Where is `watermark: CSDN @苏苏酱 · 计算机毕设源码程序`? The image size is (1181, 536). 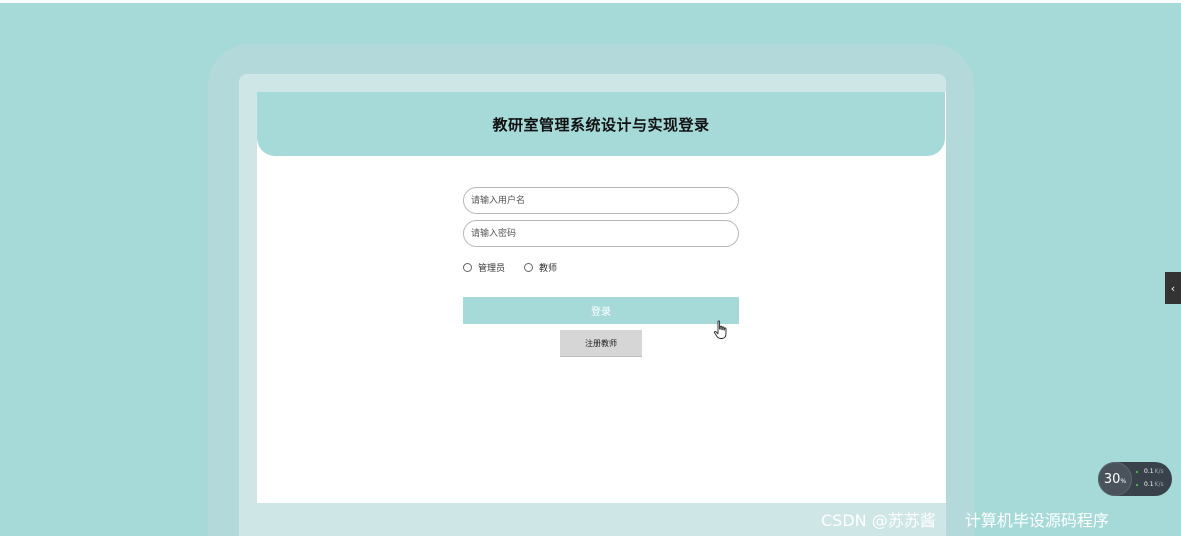
watermark: CSDN @苏苏酱 · 计算机毕设源码程序 is located at coordinates (965, 520).